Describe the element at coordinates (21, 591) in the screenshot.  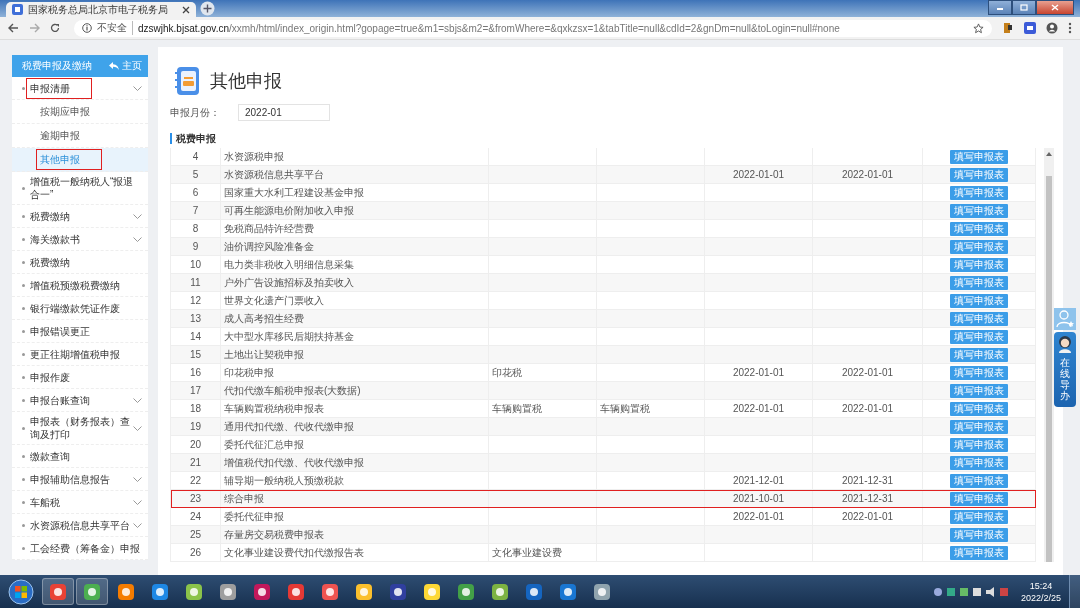
I see `start-button` at that location.